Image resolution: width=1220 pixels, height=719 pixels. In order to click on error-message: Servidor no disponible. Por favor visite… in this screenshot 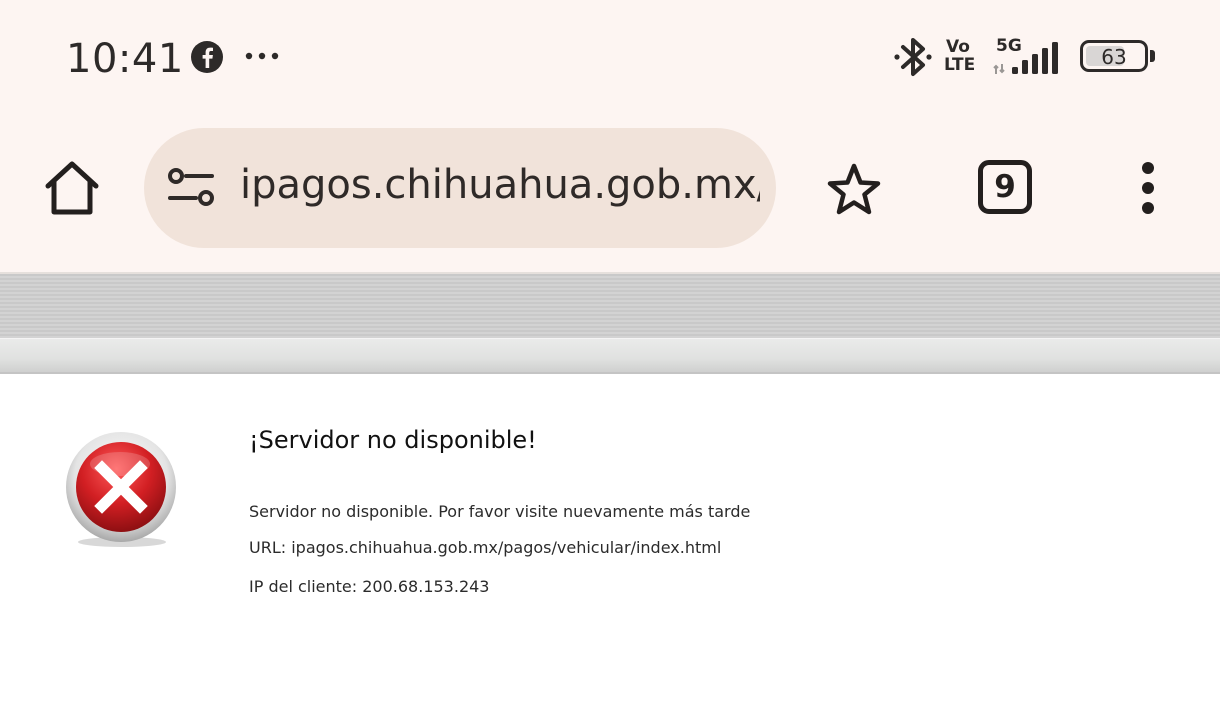, I will do `click(500, 511)`.